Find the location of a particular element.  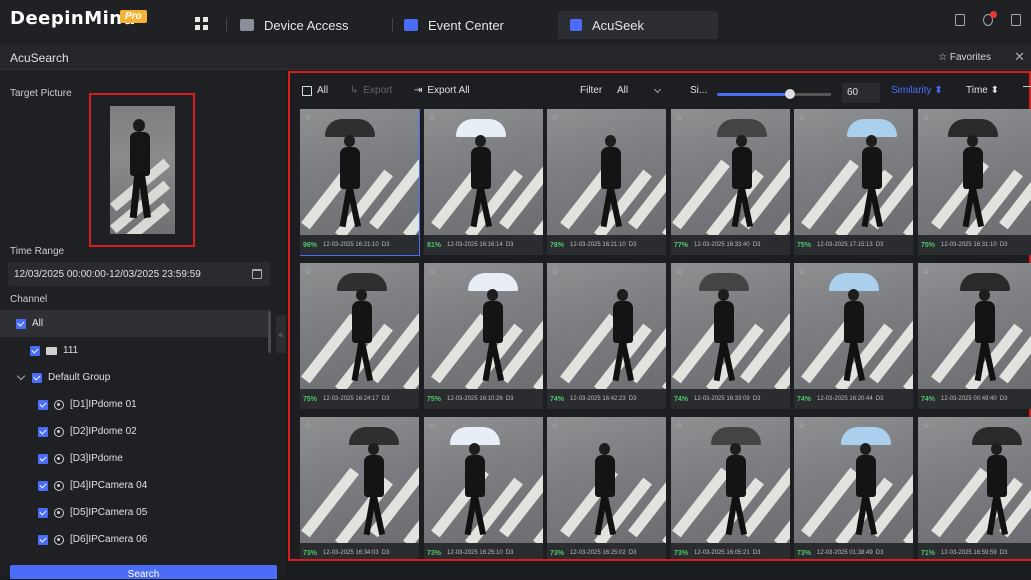

channel-item: [D3]IPdome is located at coordinates (135, 458).